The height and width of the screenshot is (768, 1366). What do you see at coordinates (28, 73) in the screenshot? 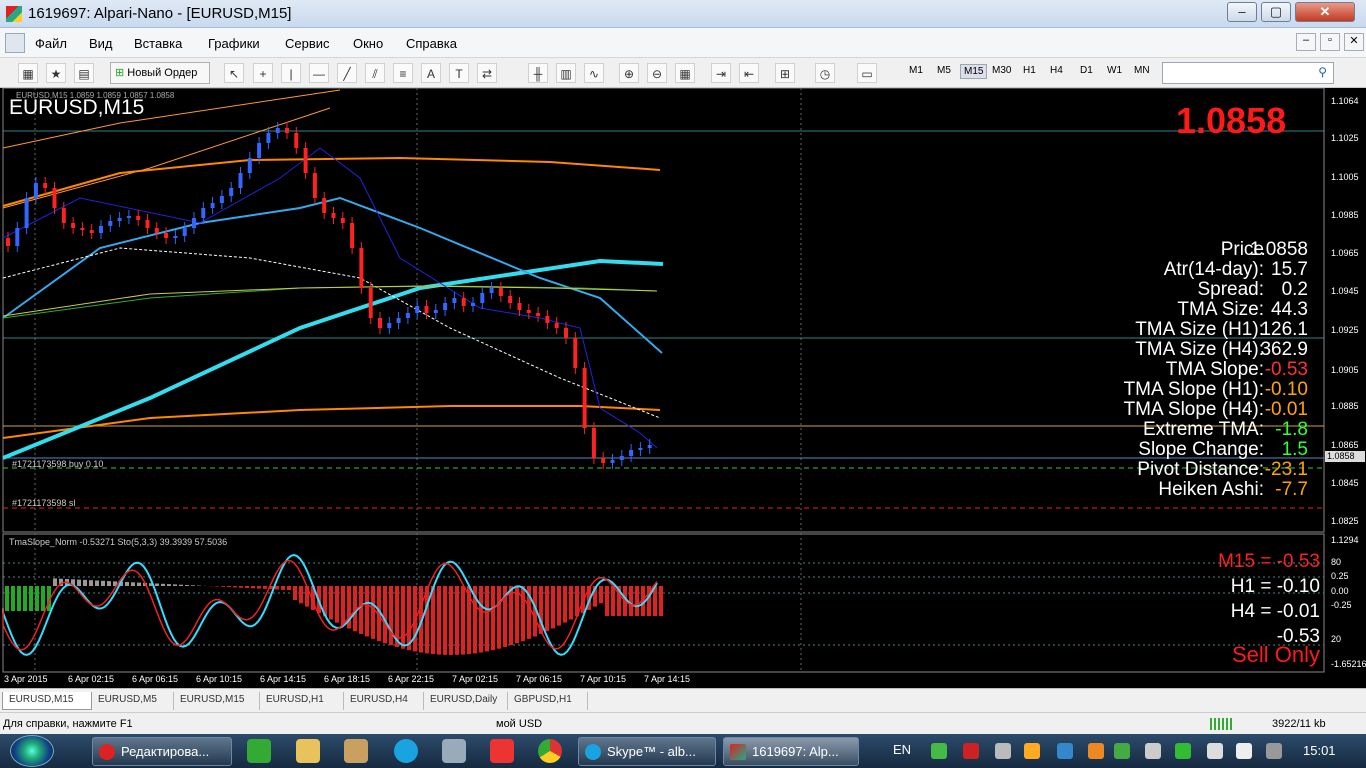
I see `new-chart-icon: ▦` at bounding box center [28, 73].